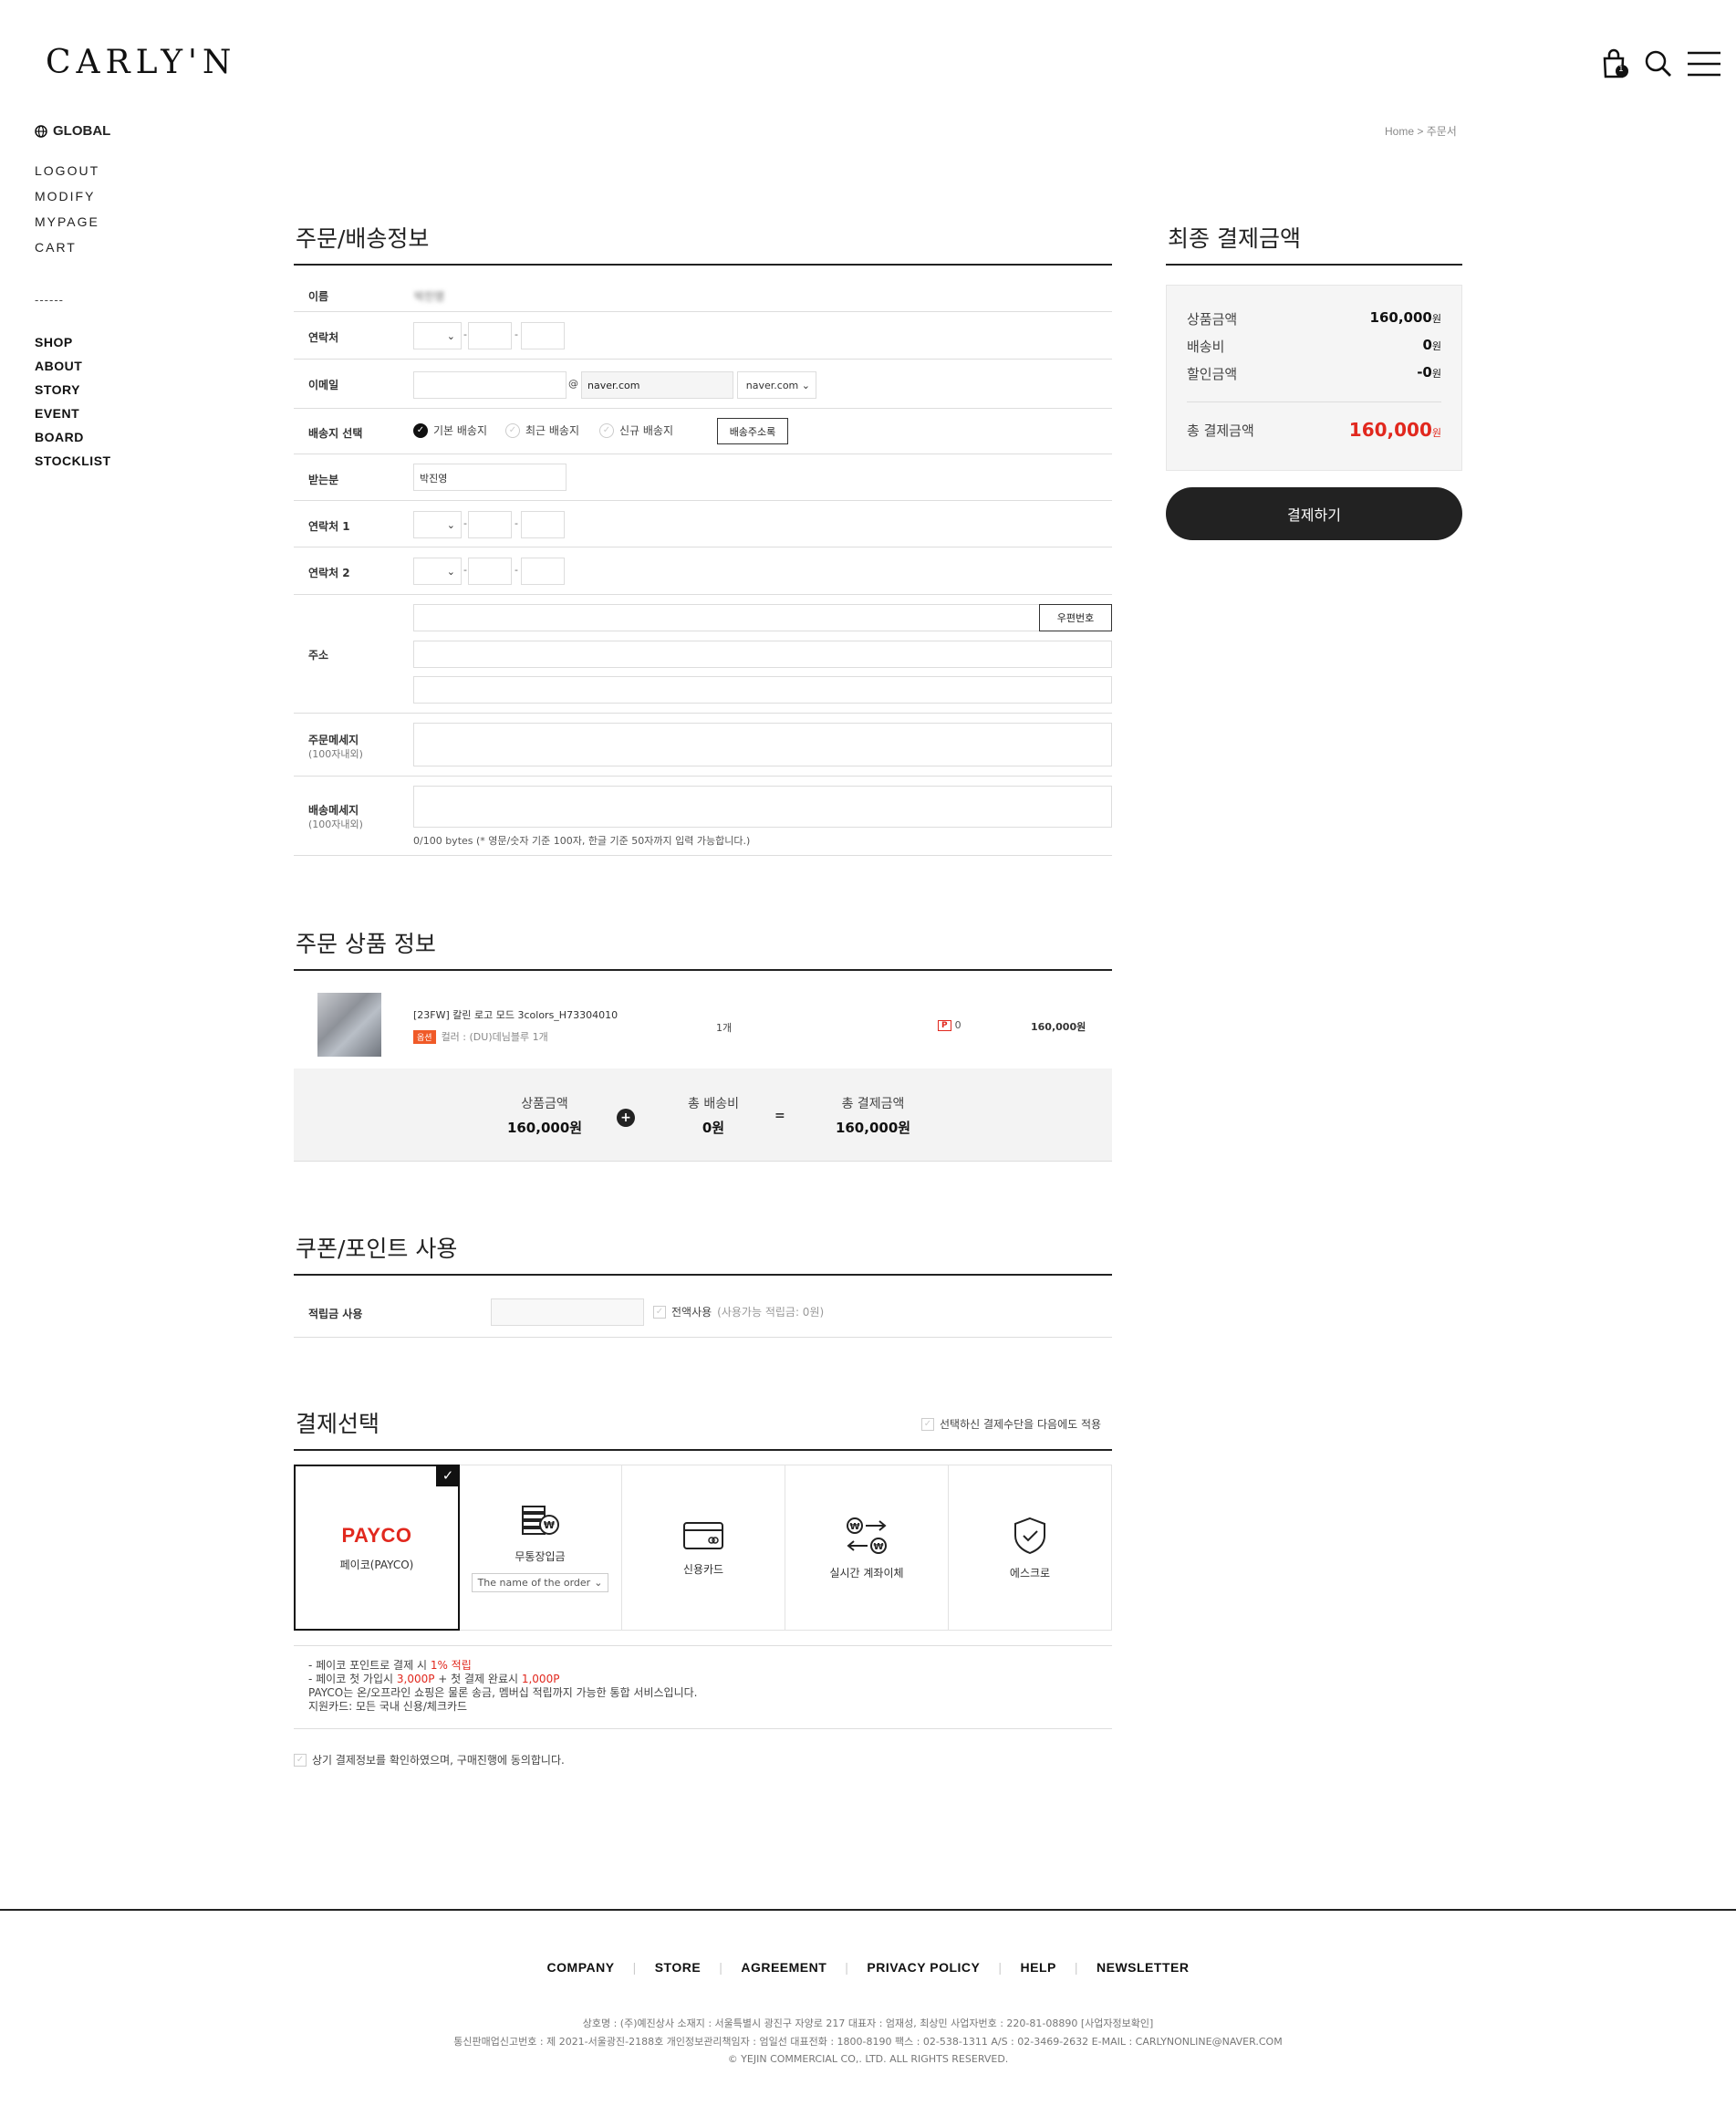 The width and height of the screenshot is (1736, 2127). Describe the element at coordinates (437, 336) in the screenshot. I see `contact-prefix-select: ⌄` at that location.